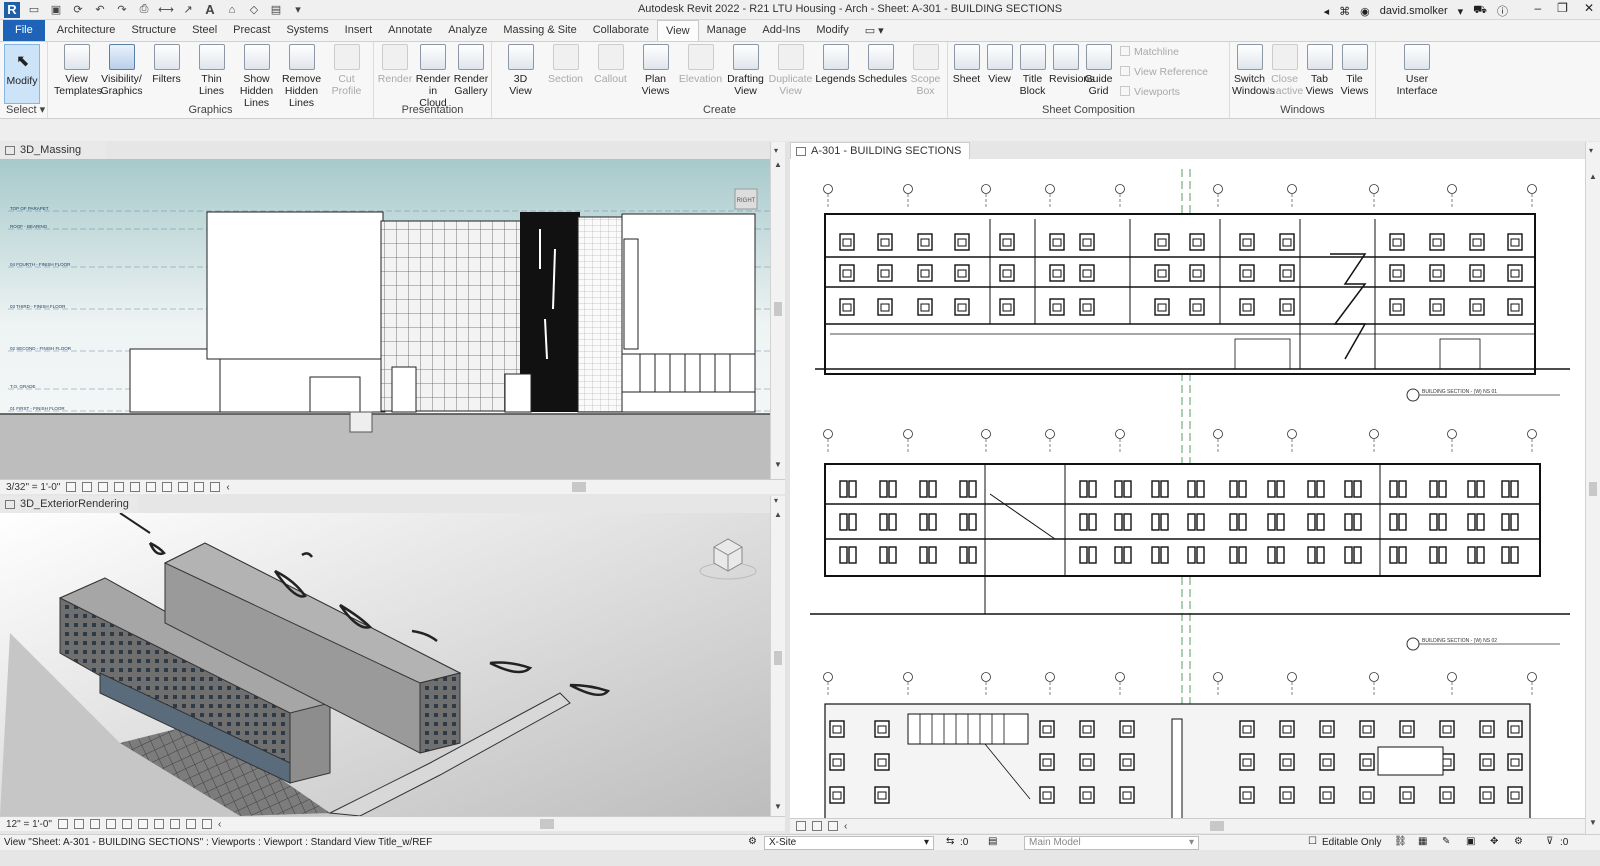  I want to click on massing-scrollbar: ▾ ▲ ▼, so click(777, 311).